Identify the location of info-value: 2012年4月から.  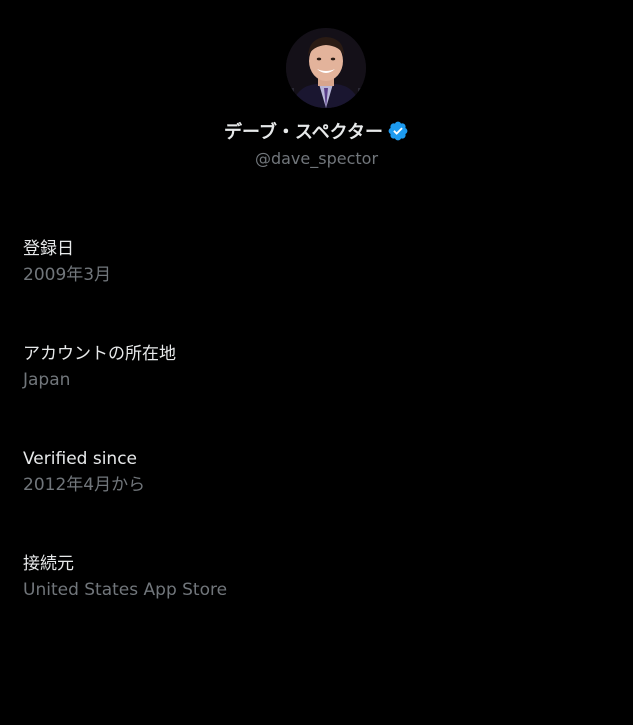
(84, 485).